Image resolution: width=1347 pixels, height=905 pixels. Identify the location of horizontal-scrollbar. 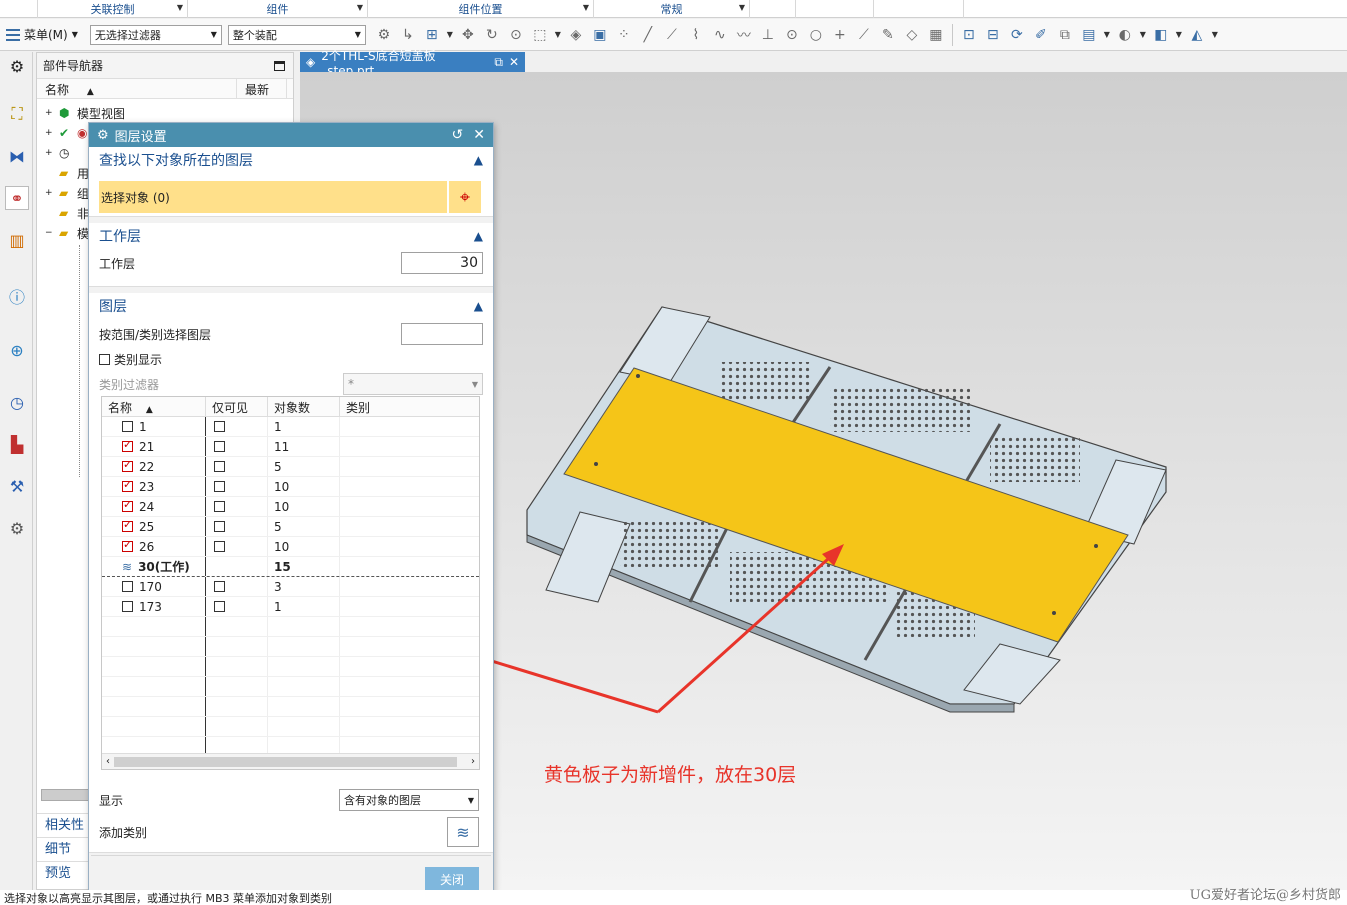
(65, 795).